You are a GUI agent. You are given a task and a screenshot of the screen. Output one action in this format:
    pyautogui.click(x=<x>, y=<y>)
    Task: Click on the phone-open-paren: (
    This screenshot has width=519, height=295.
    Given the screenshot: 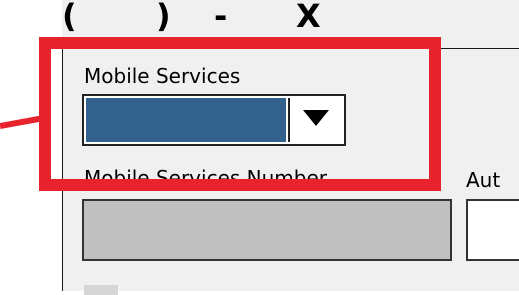 What is the action you would take?
    pyautogui.click(x=69, y=17)
    